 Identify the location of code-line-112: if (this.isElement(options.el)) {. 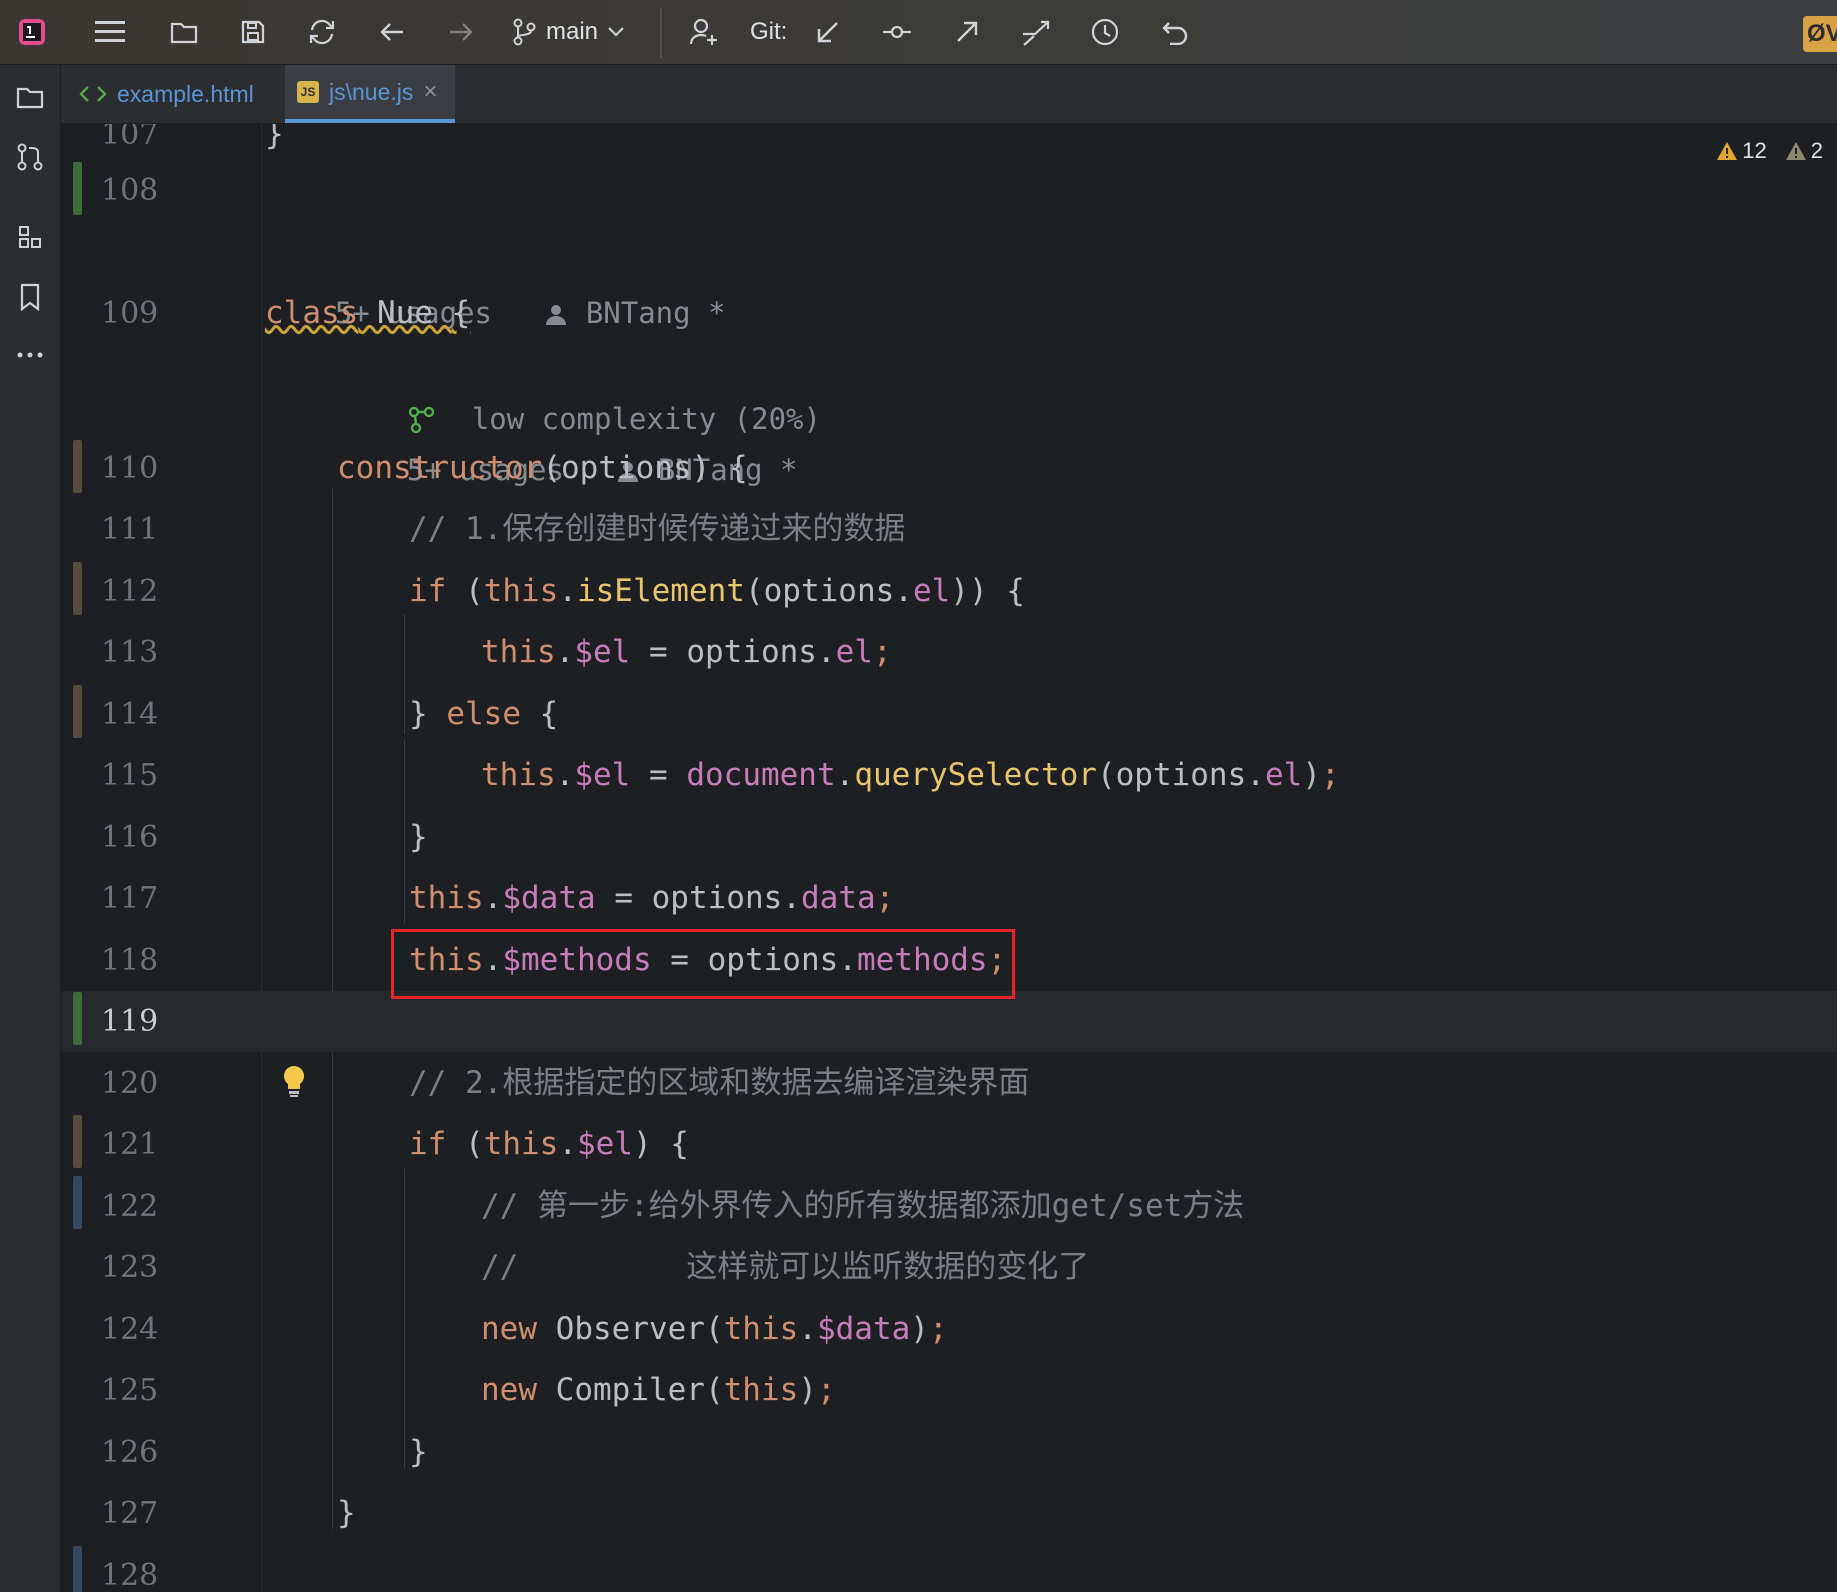
(717, 591).